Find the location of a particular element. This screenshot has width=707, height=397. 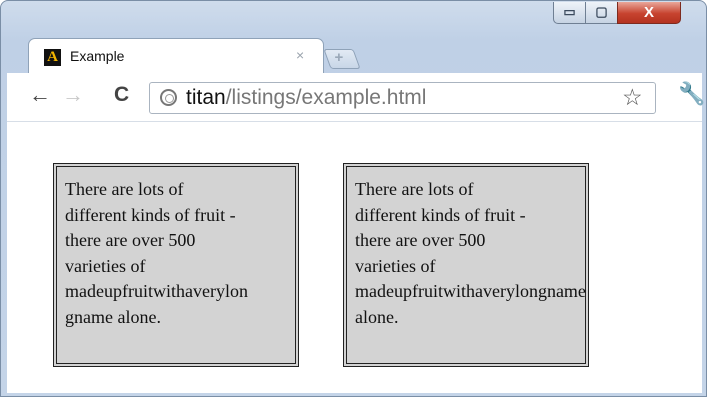

box2-line: alone. is located at coordinates (377, 316).